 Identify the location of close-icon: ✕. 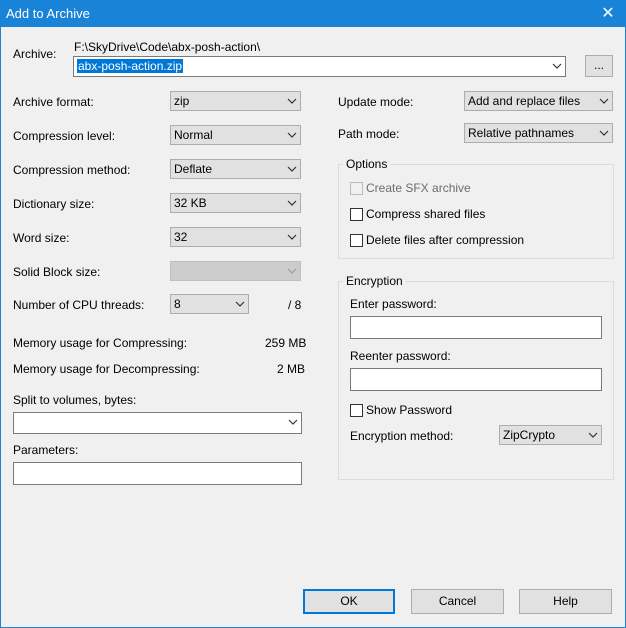
(608, 14).